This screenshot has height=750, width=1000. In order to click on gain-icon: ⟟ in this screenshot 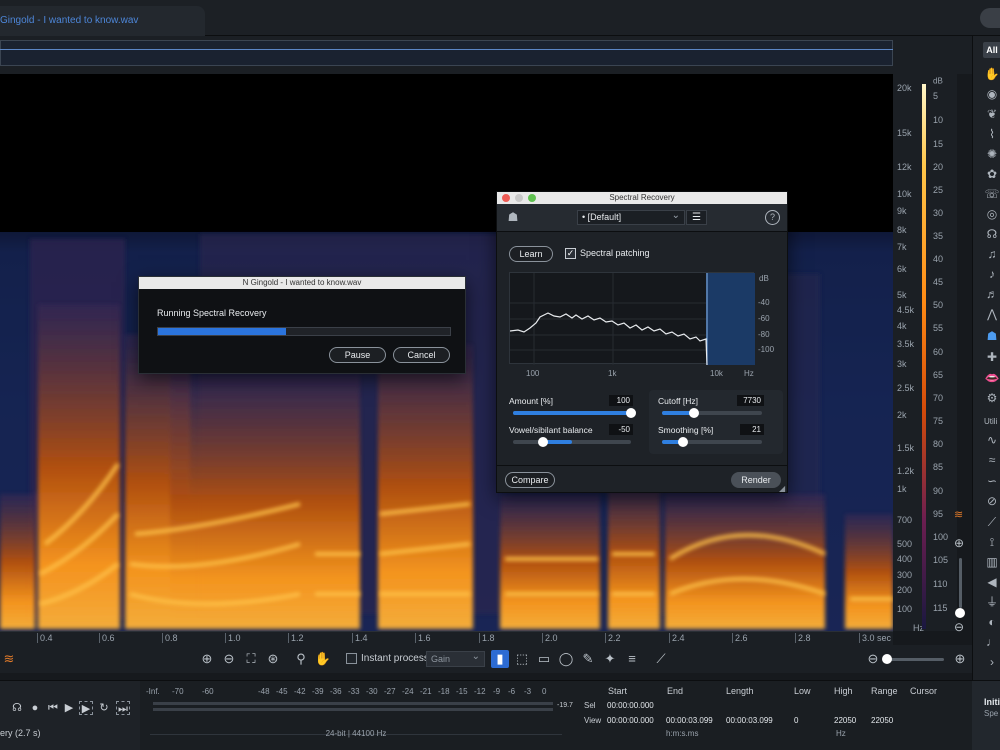, I will do `click(992, 542)`.